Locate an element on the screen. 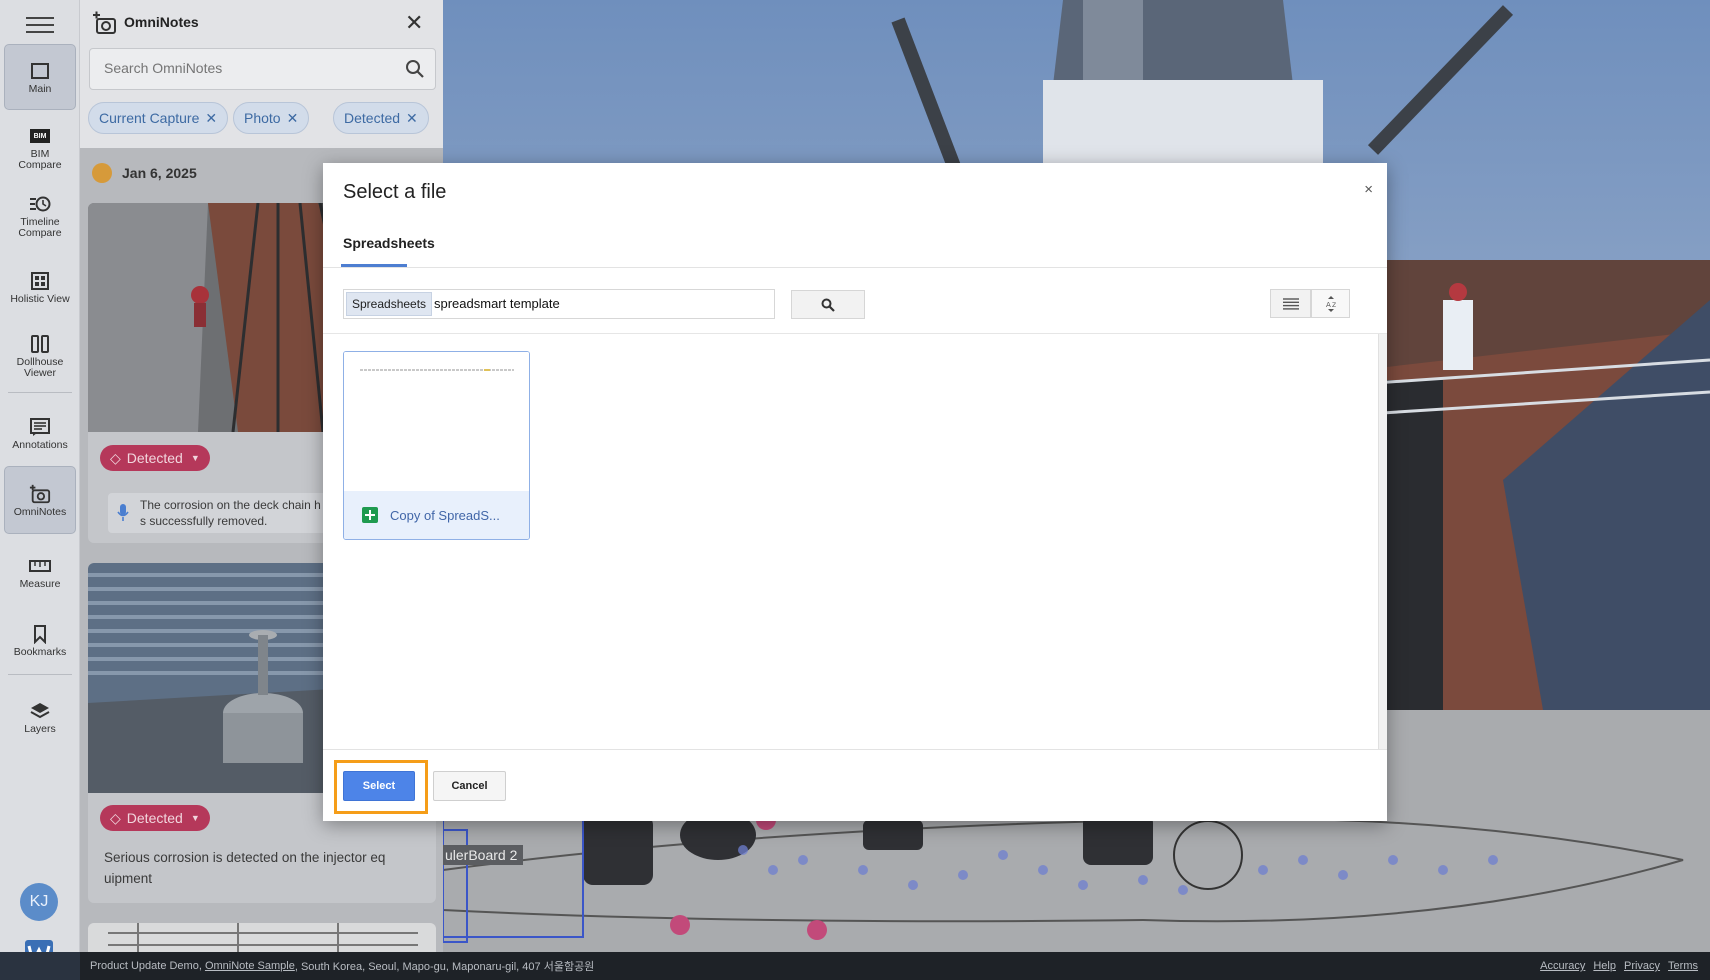  filter-chip-photo: Photo ✕ is located at coordinates (271, 118).